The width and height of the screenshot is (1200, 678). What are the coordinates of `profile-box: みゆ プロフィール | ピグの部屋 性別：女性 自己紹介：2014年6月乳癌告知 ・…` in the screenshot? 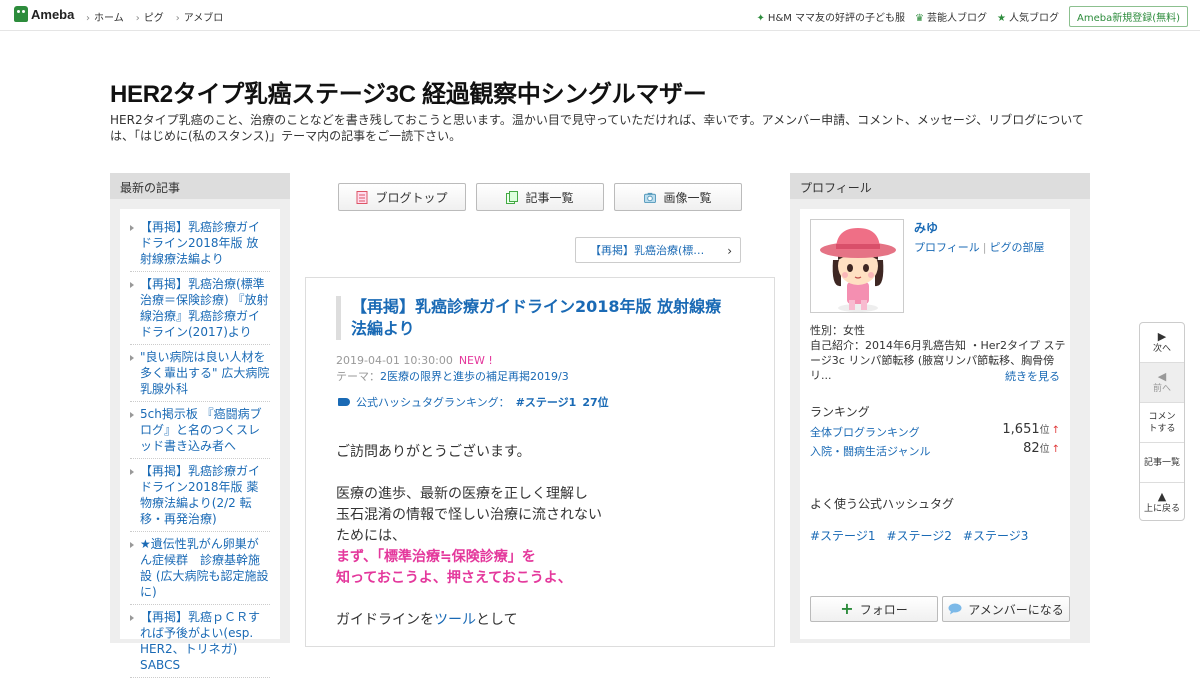 It's located at (935, 424).